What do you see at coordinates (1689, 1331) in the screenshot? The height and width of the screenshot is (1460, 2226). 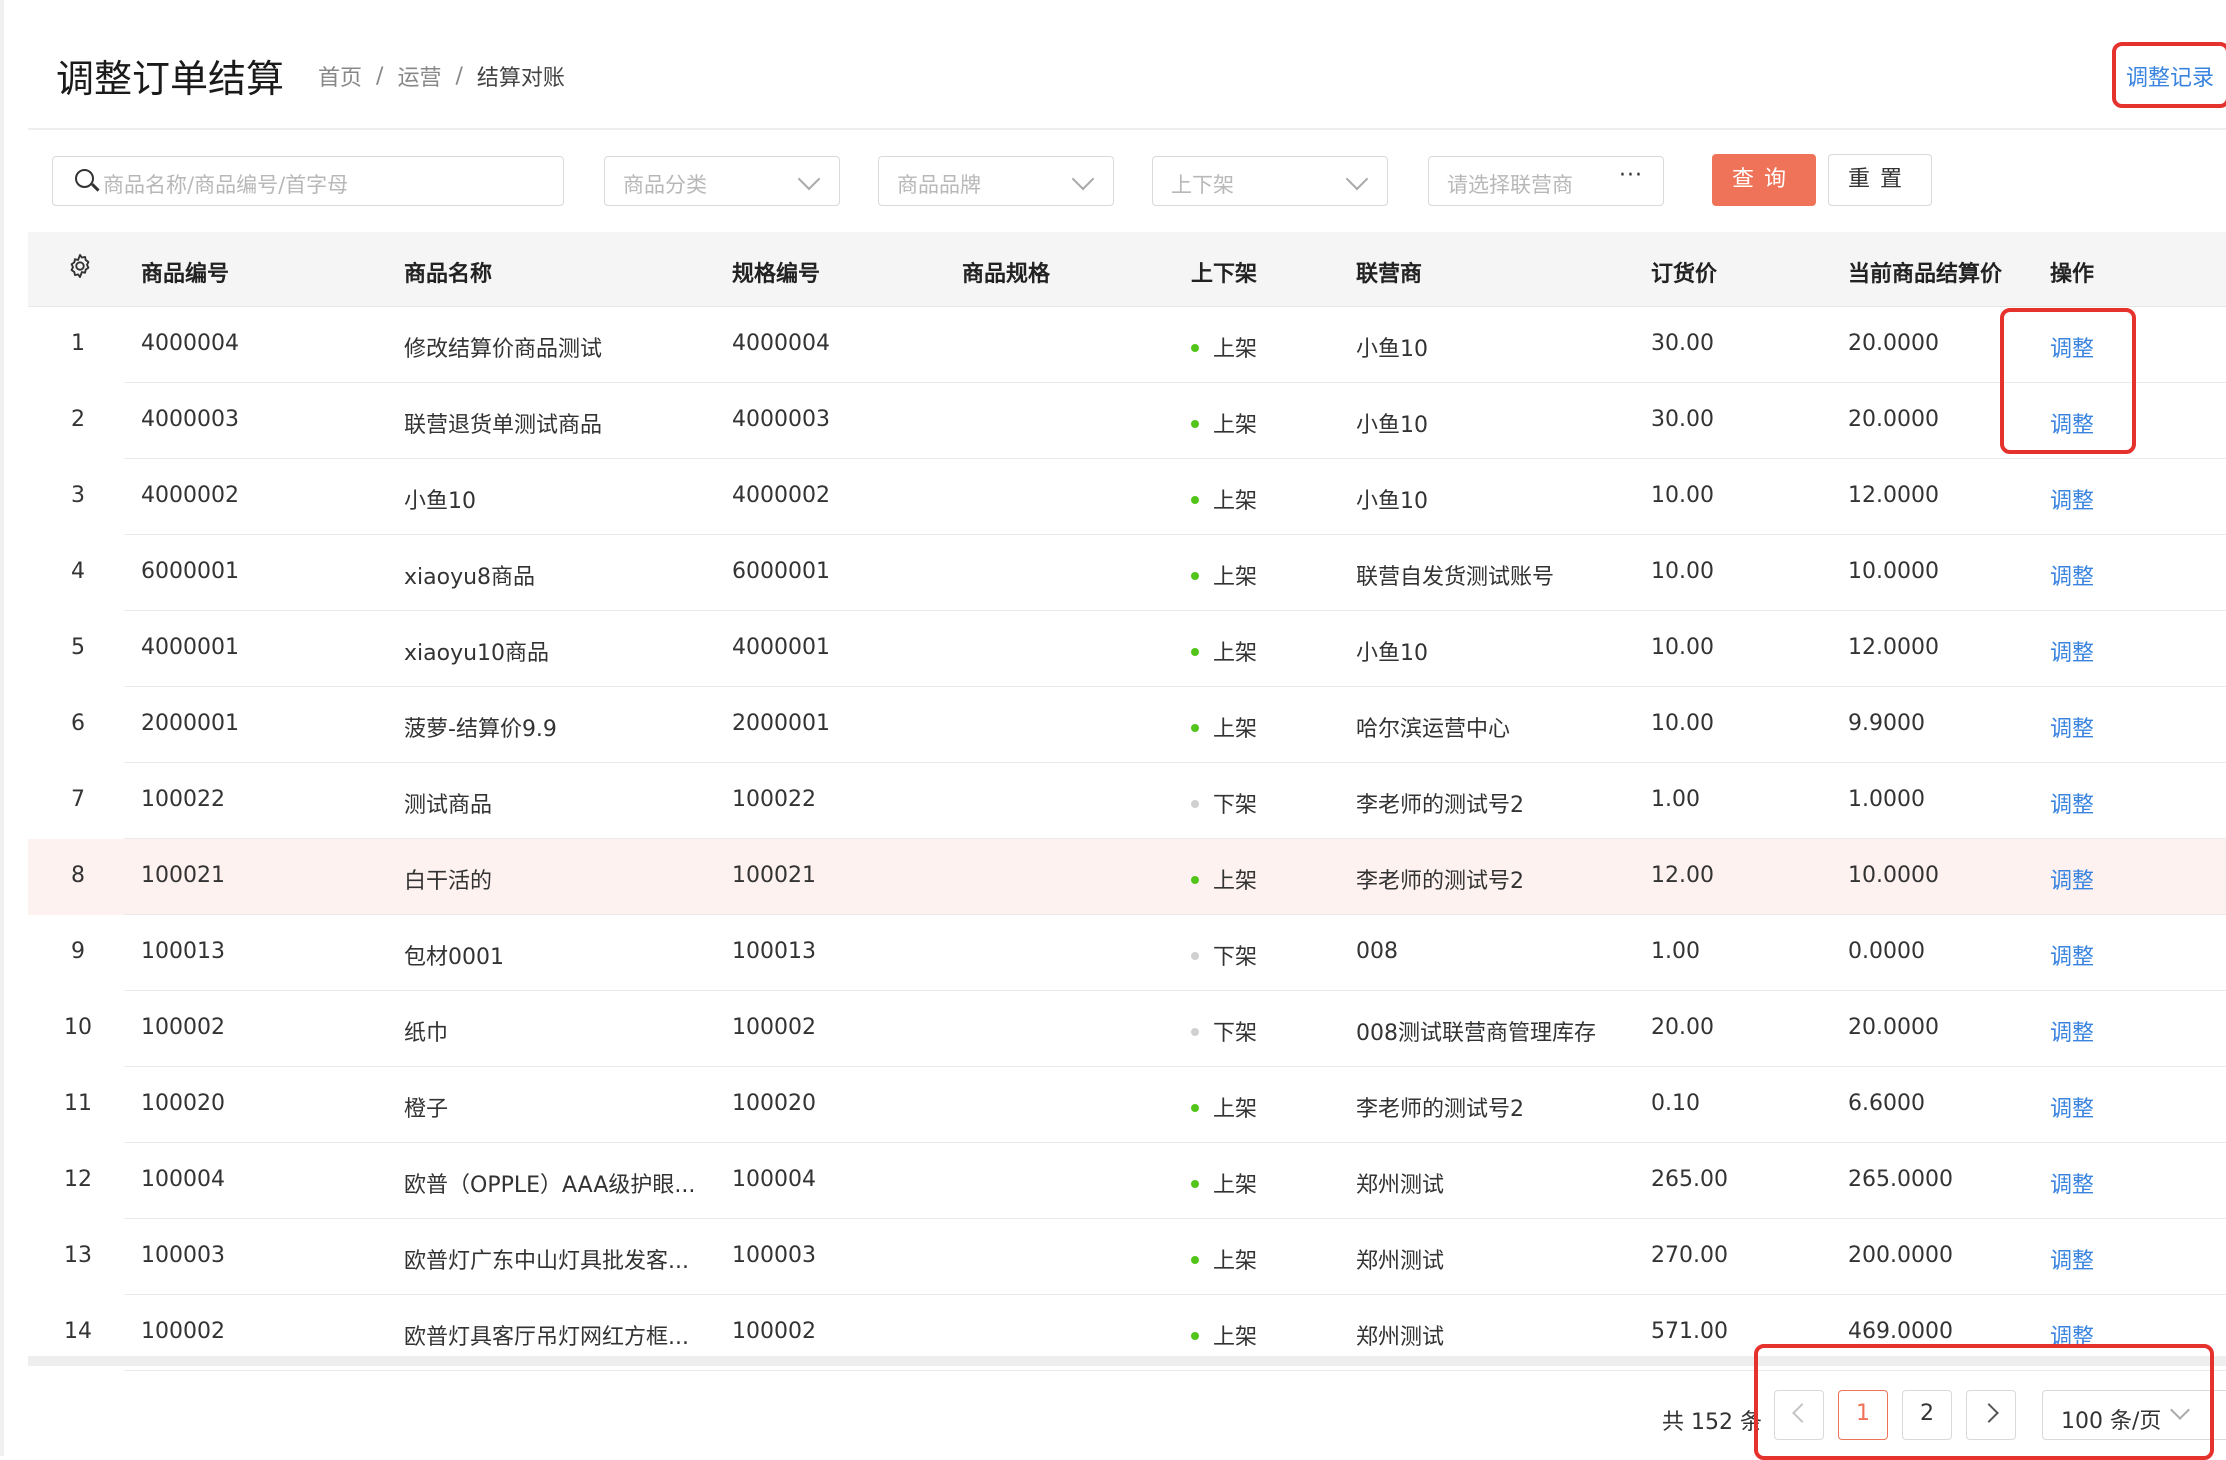 I see `cell-order-price: 571.00` at bounding box center [1689, 1331].